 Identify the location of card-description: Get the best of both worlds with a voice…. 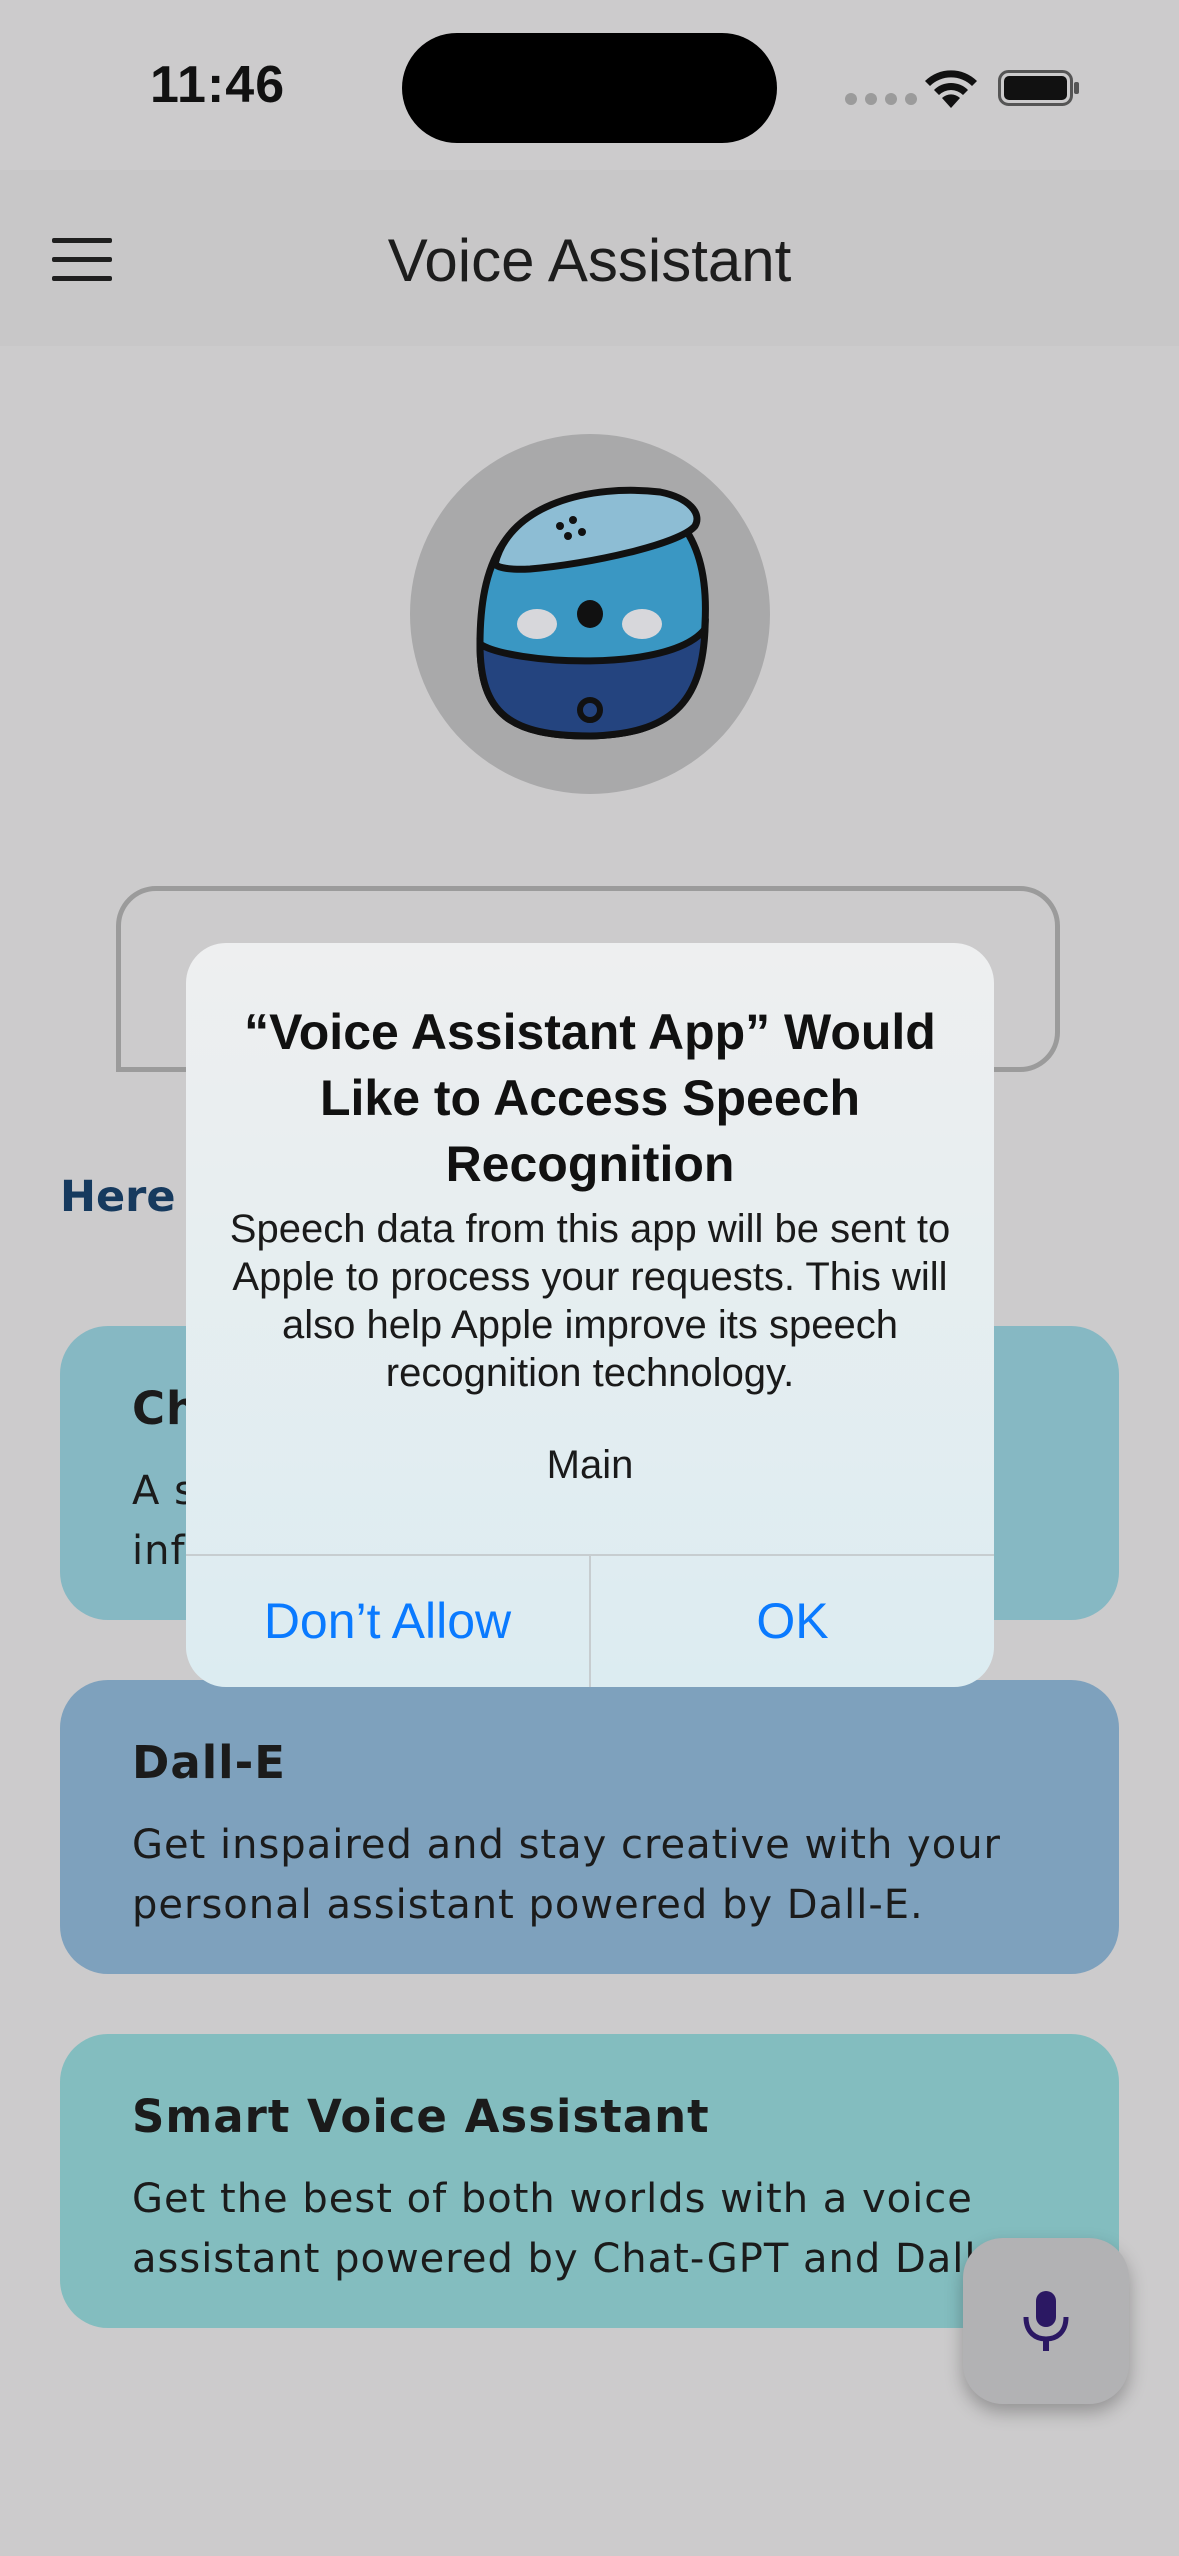
(575, 2229).